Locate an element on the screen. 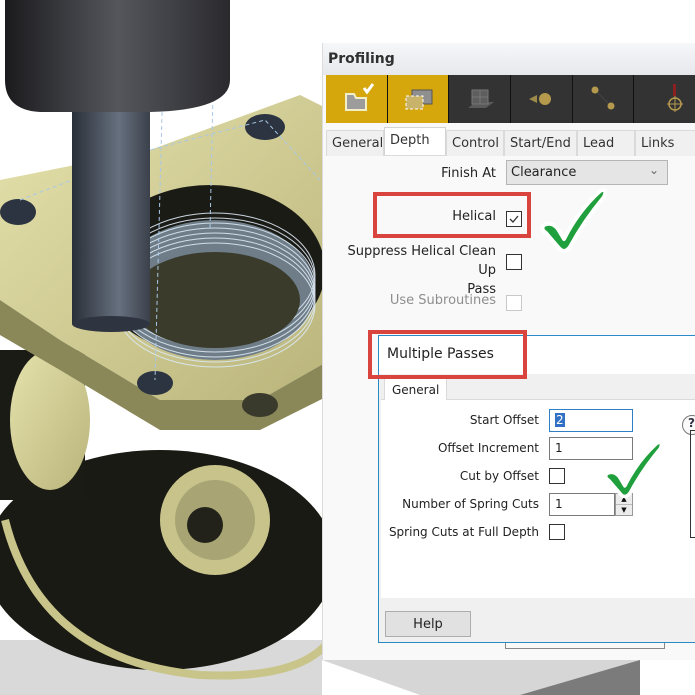  start-offset-value: 2 is located at coordinates (560, 420).